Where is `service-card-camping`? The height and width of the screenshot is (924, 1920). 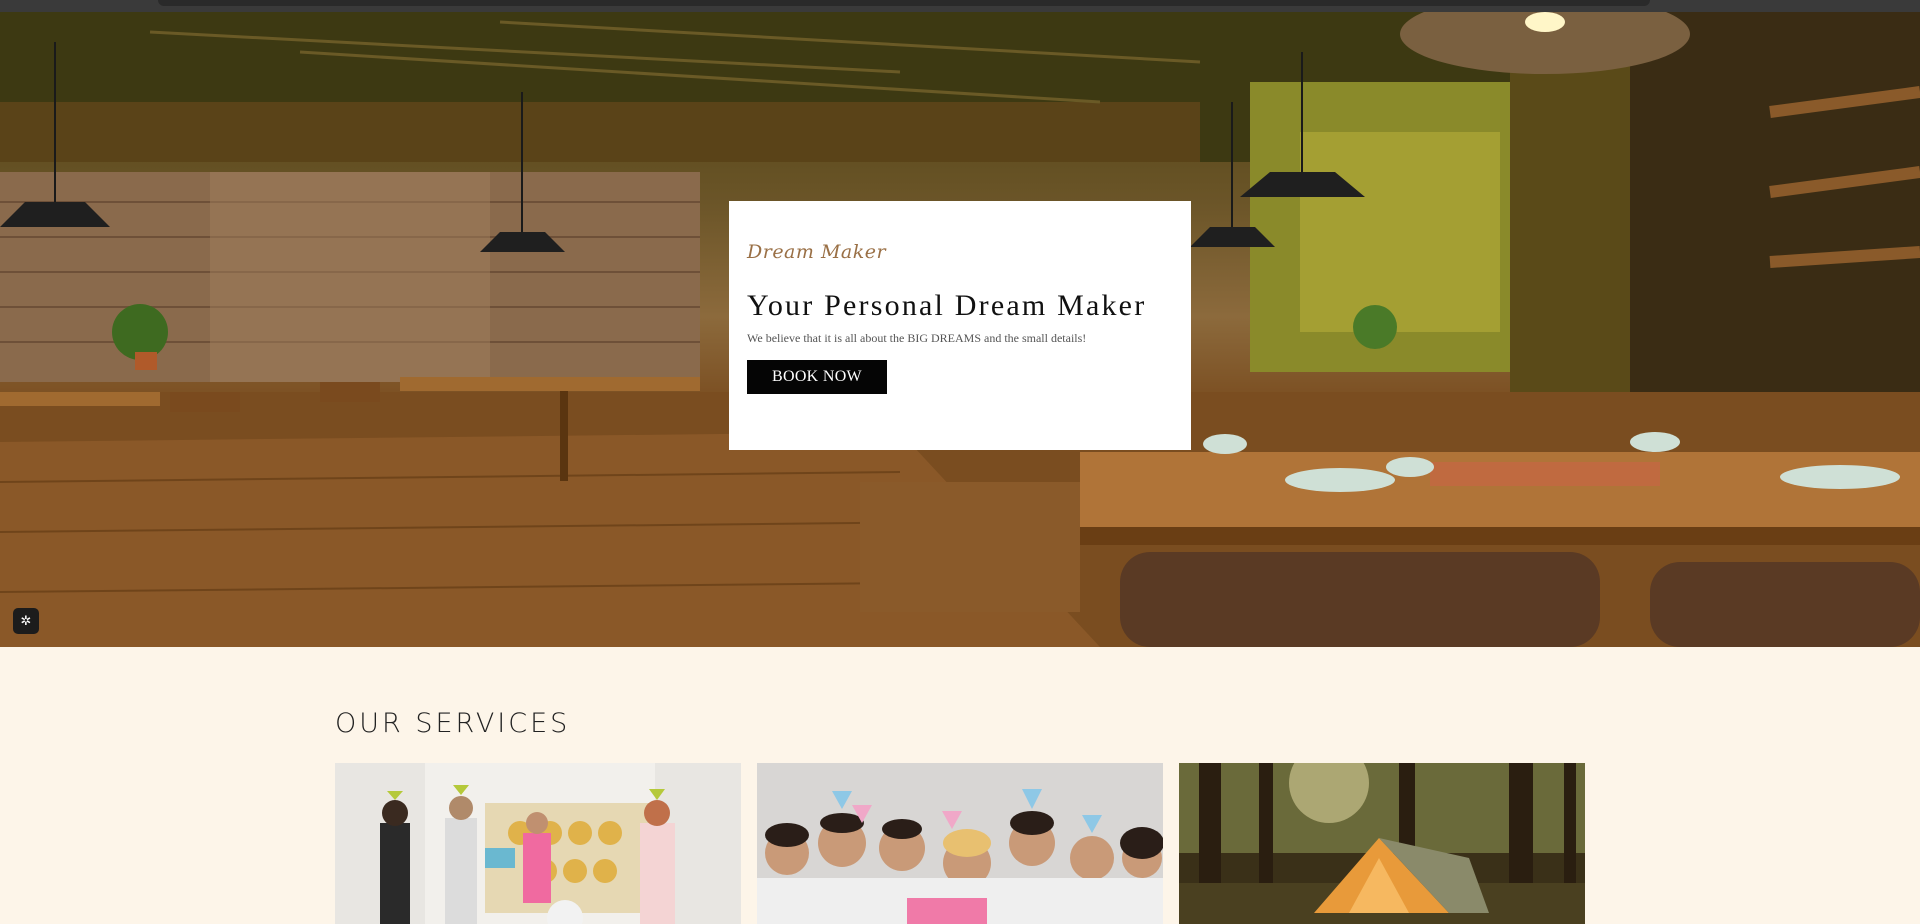 service-card-camping is located at coordinates (1382, 843).